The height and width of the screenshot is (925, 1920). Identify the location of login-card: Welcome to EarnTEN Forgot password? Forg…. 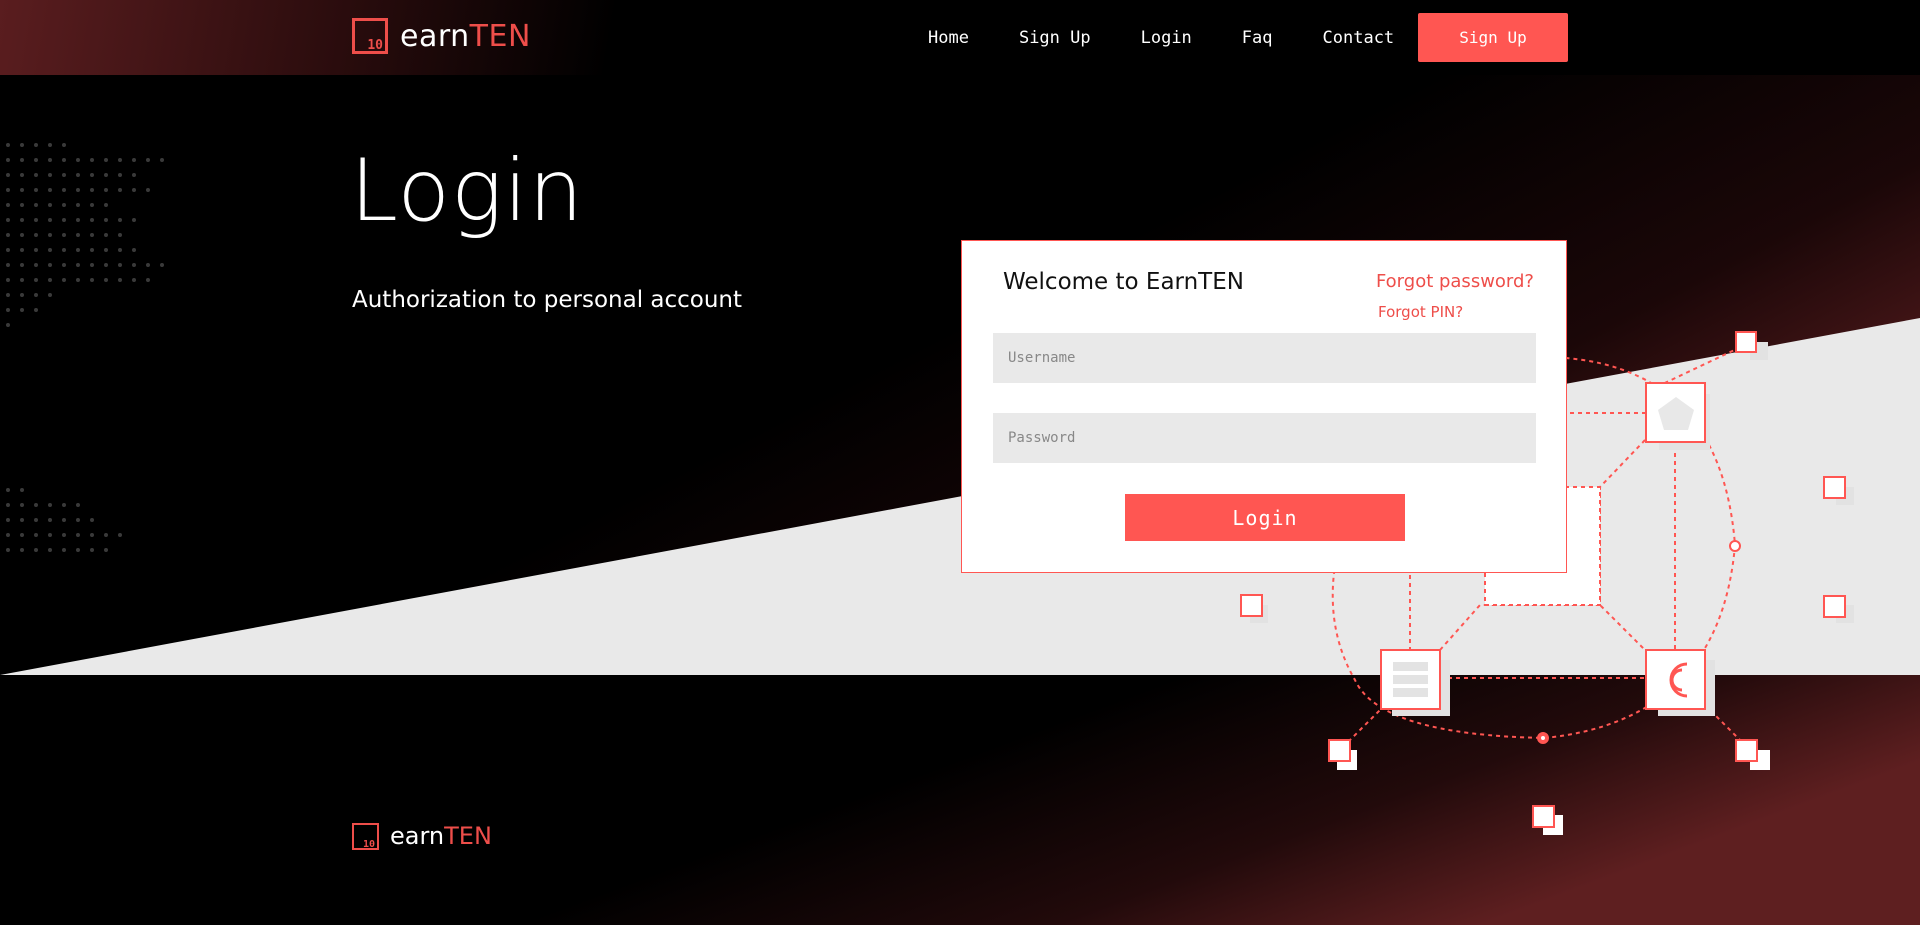
(1264, 406).